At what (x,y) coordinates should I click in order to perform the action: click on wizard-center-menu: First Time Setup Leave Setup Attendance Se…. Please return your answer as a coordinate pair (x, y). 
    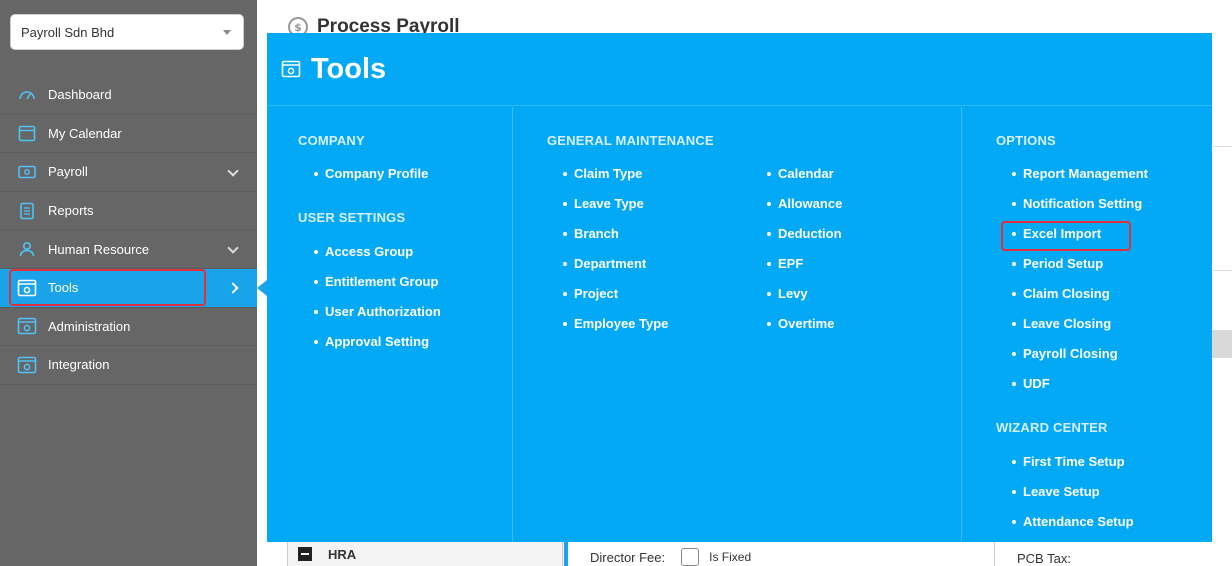
    Looking at the image, I should click on (1073, 499).